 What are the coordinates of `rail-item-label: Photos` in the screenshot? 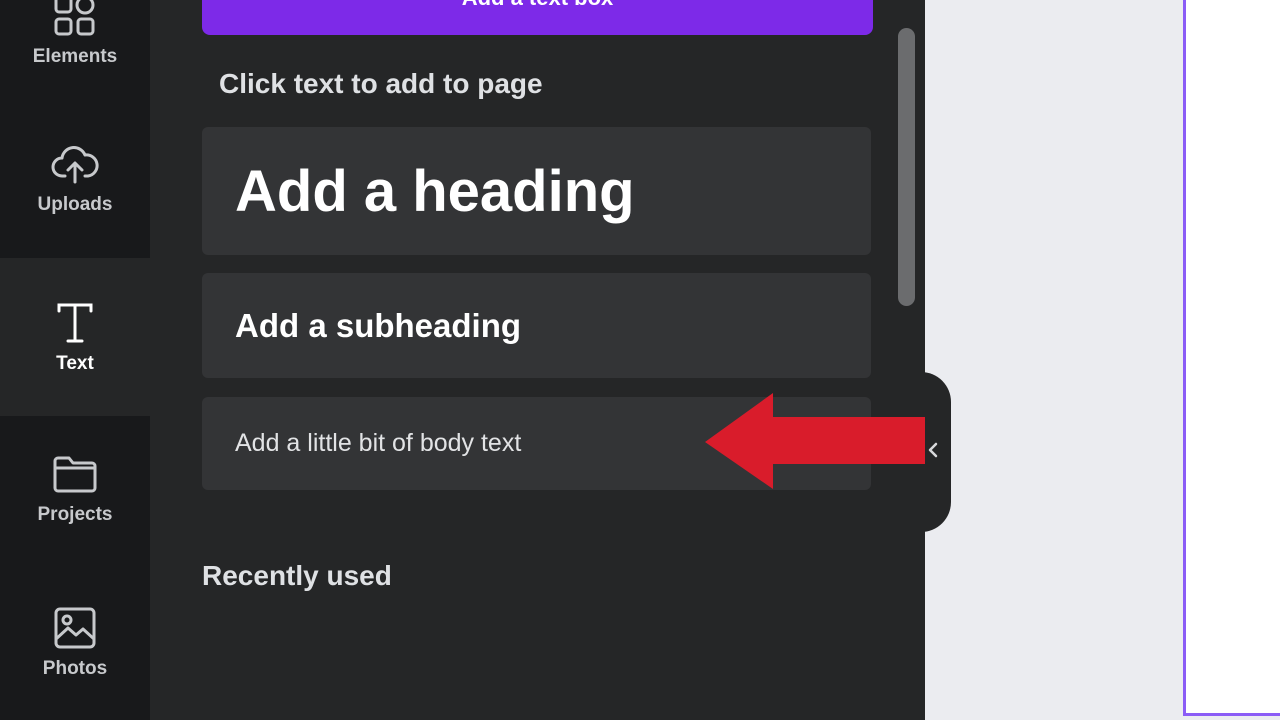 It's located at (75, 668).